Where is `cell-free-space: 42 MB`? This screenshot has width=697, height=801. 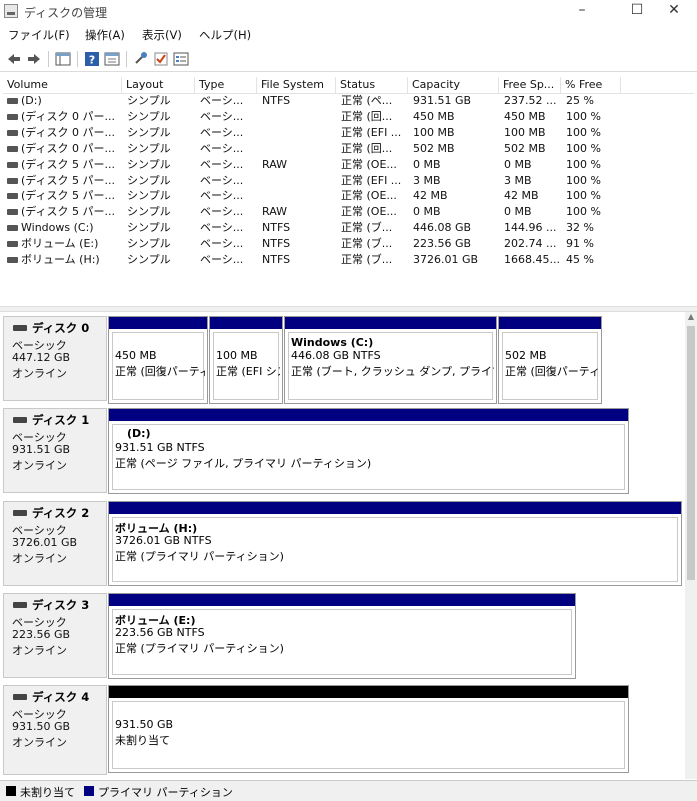 cell-free-space: 42 MB is located at coordinates (521, 196).